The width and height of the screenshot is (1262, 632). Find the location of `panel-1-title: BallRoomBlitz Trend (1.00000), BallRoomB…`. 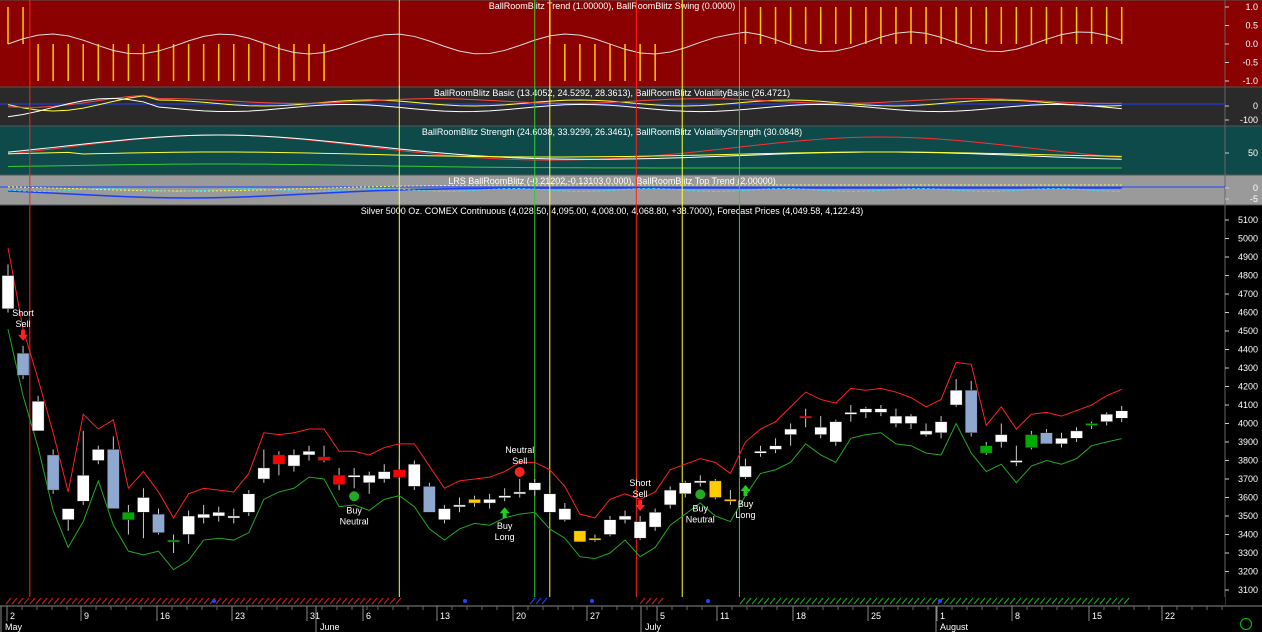

panel-1-title: BallRoomBlitz Trend (1.00000), BallRoomB… is located at coordinates (612, 6).